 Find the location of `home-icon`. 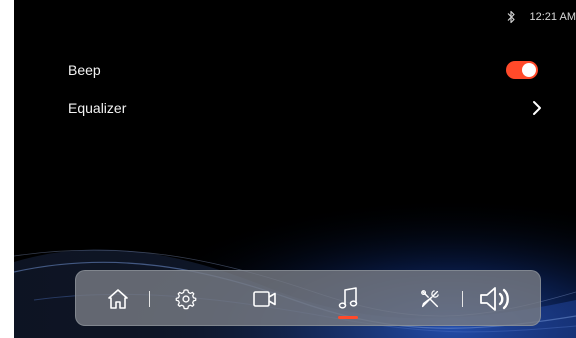

home-icon is located at coordinates (118, 299).